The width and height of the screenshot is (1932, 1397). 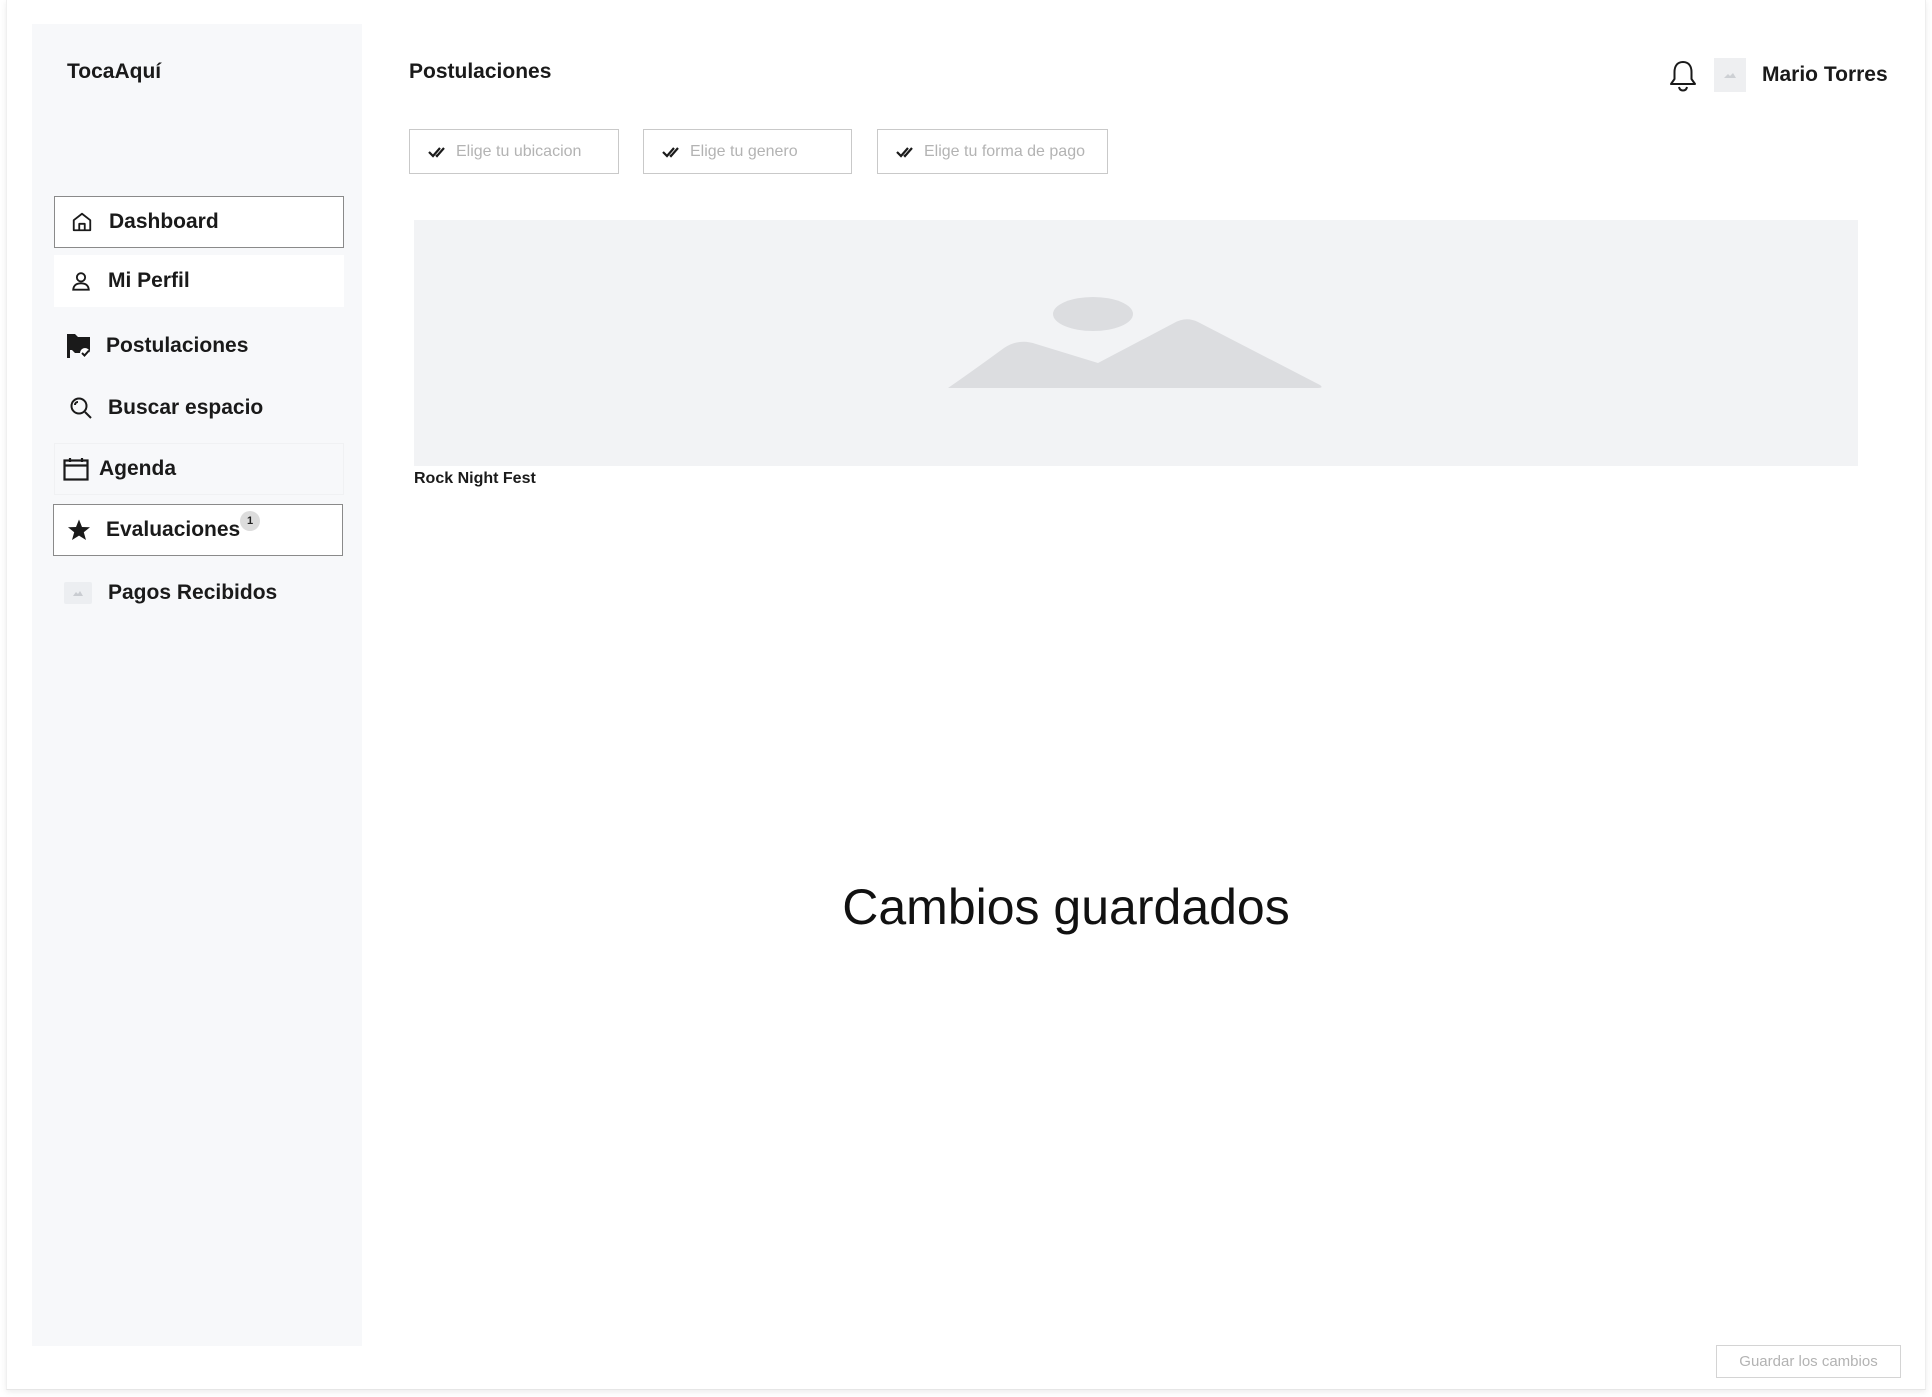 What do you see at coordinates (475, 479) in the screenshot?
I see `event-name: Rock Night Fest` at bounding box center [475, 479].